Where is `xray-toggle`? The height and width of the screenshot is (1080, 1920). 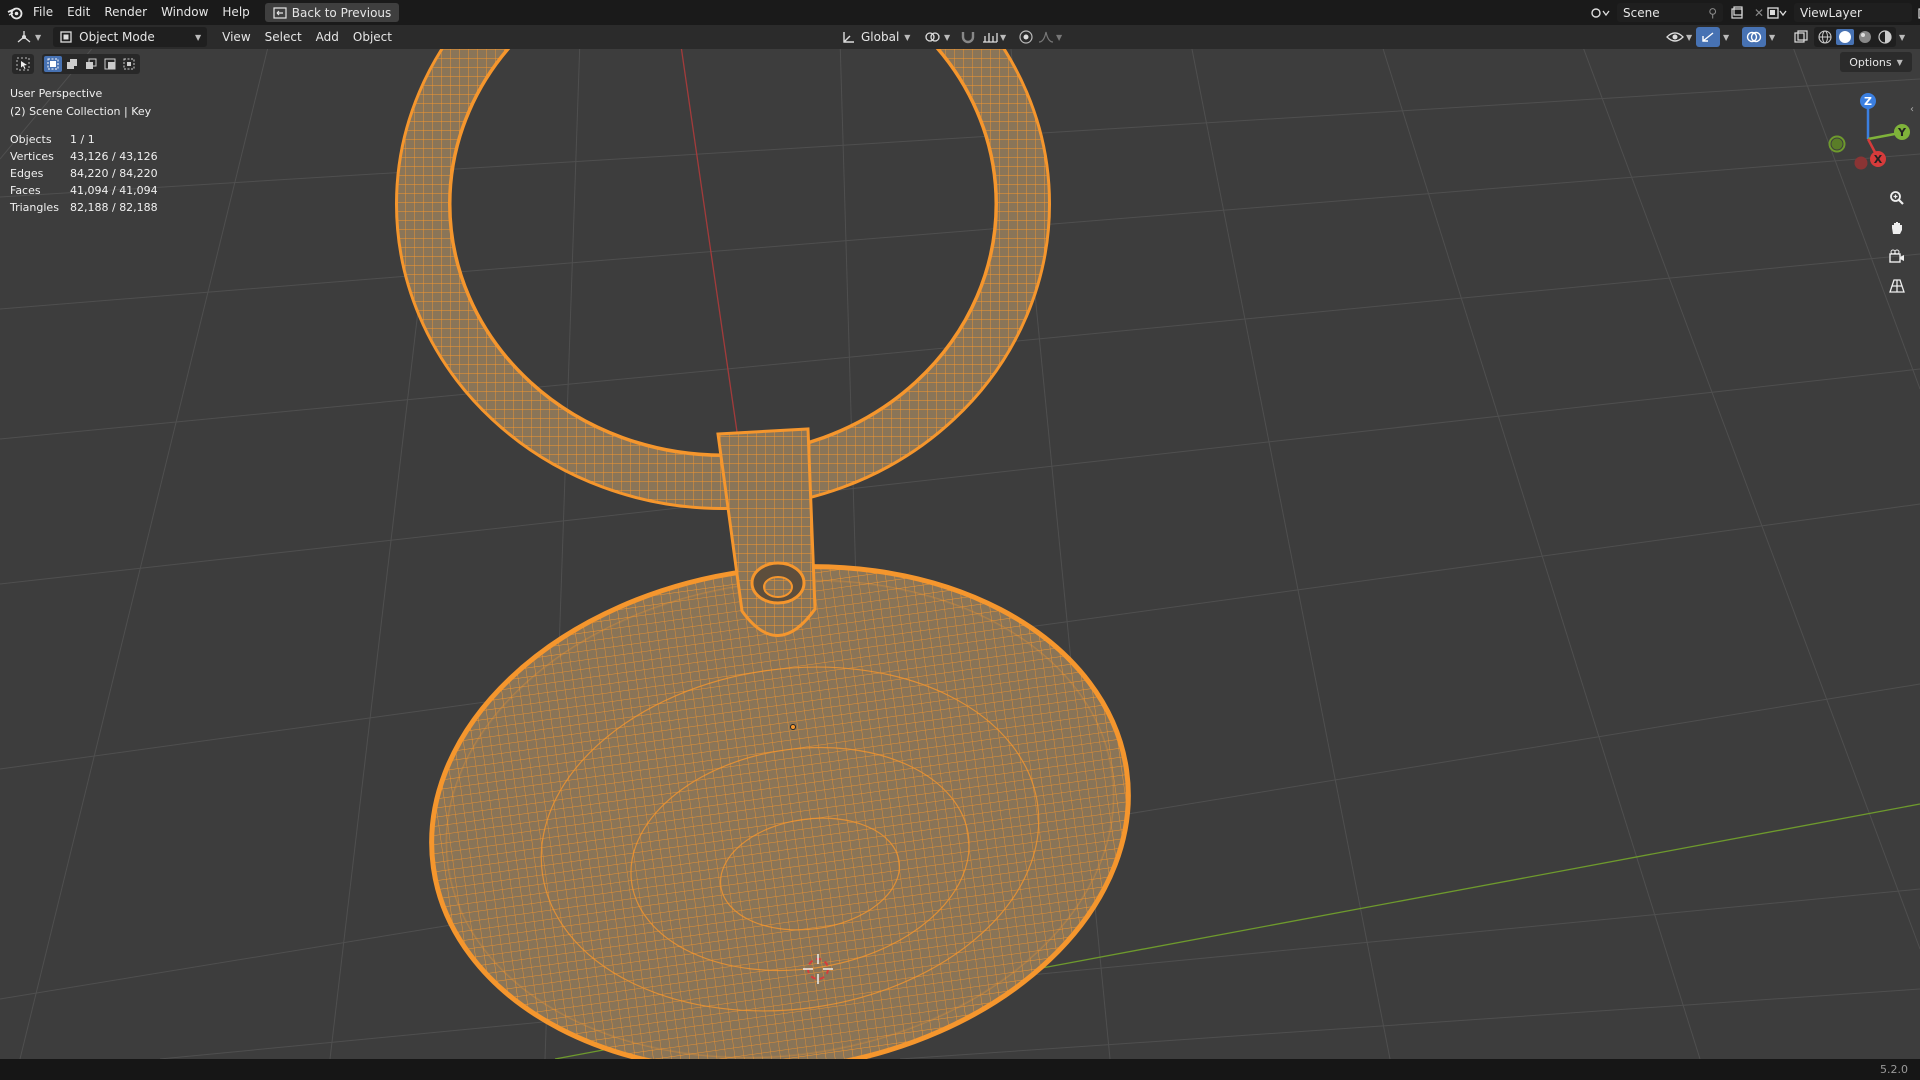
xray-toggle is located at coordinates (1801, 37).